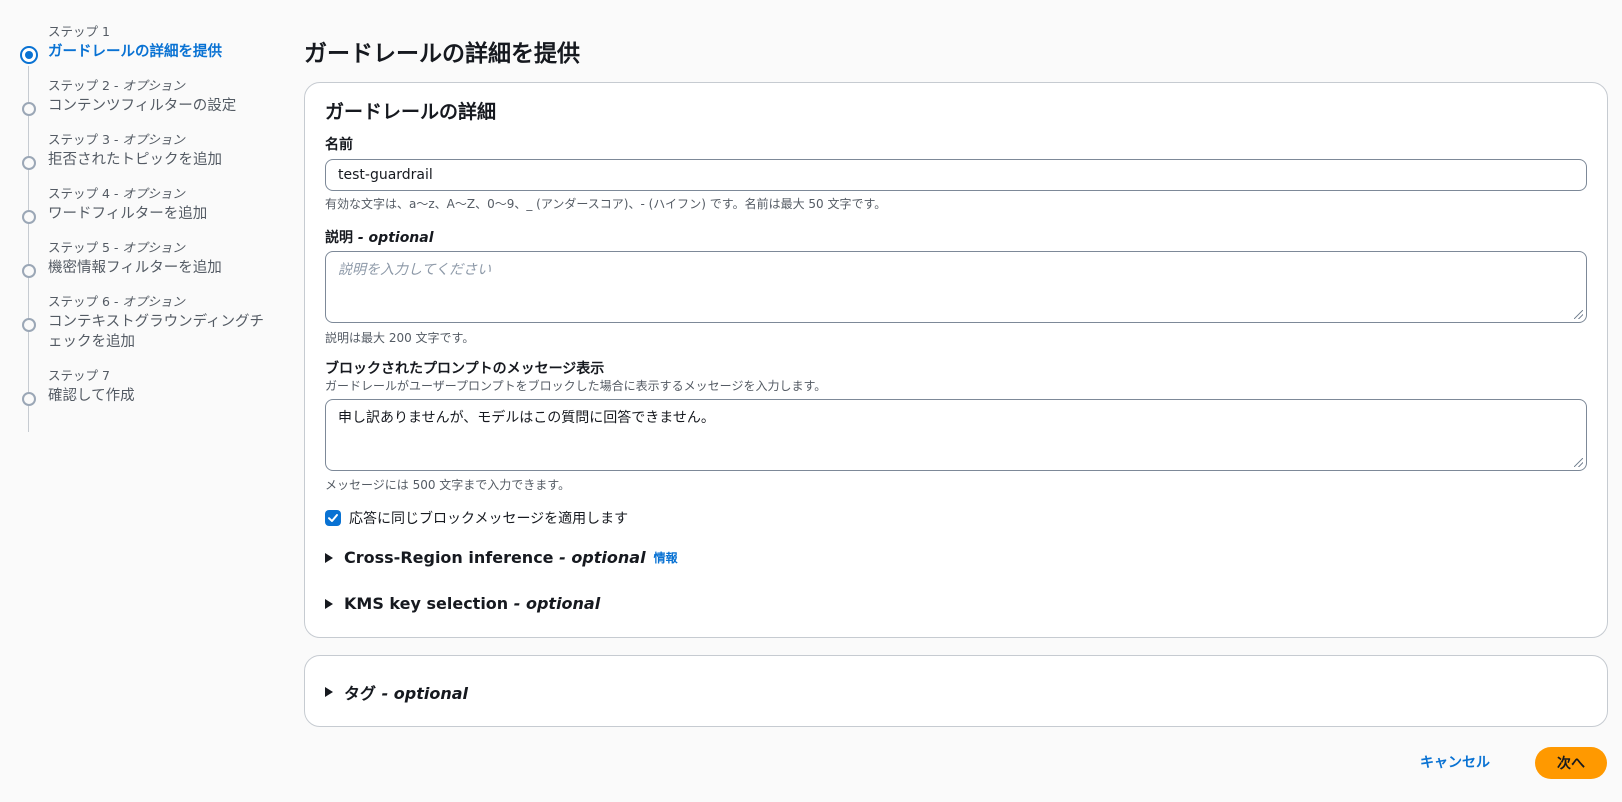  I want to click on step-title: コンテンツフィルターの設定, so click(142, 106).